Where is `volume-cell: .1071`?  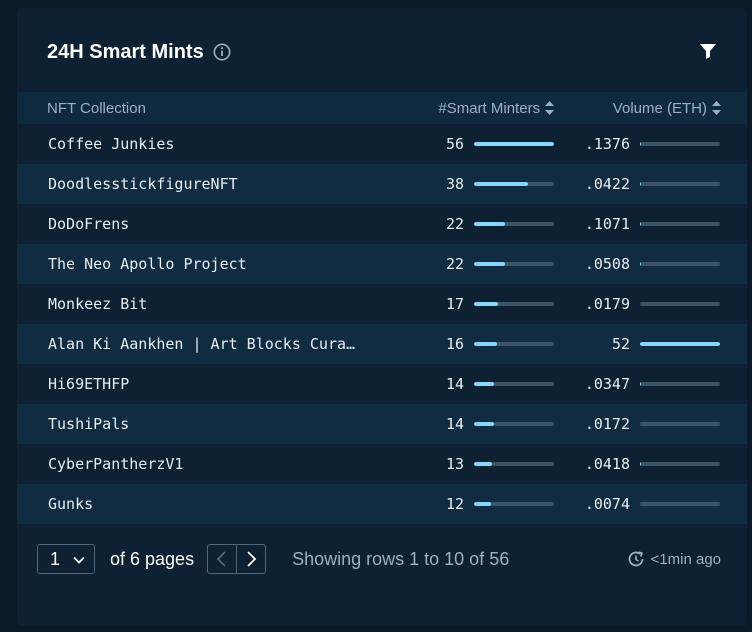
volume-cell: .1071 is located at coordinates (650, 224).